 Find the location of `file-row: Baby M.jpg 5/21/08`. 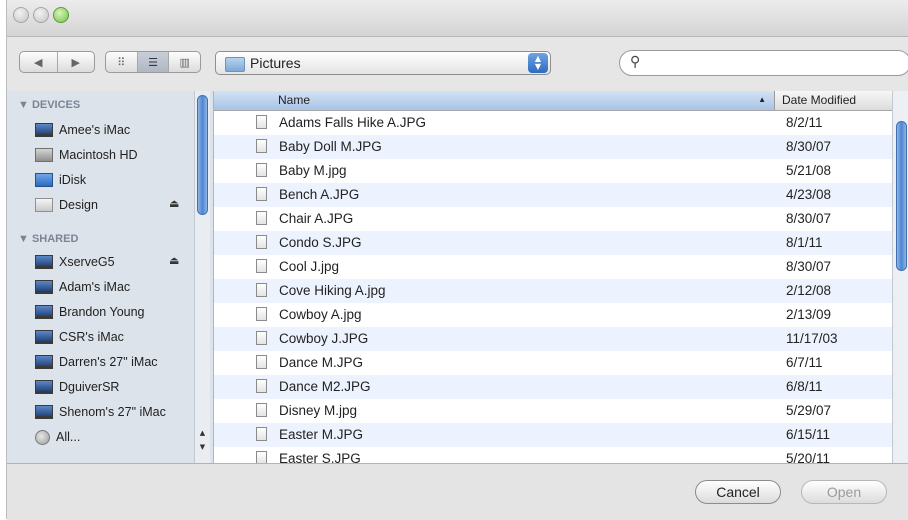

file-row: Baby M.jpg 5/21/08 is located at coordinates (553, 171).